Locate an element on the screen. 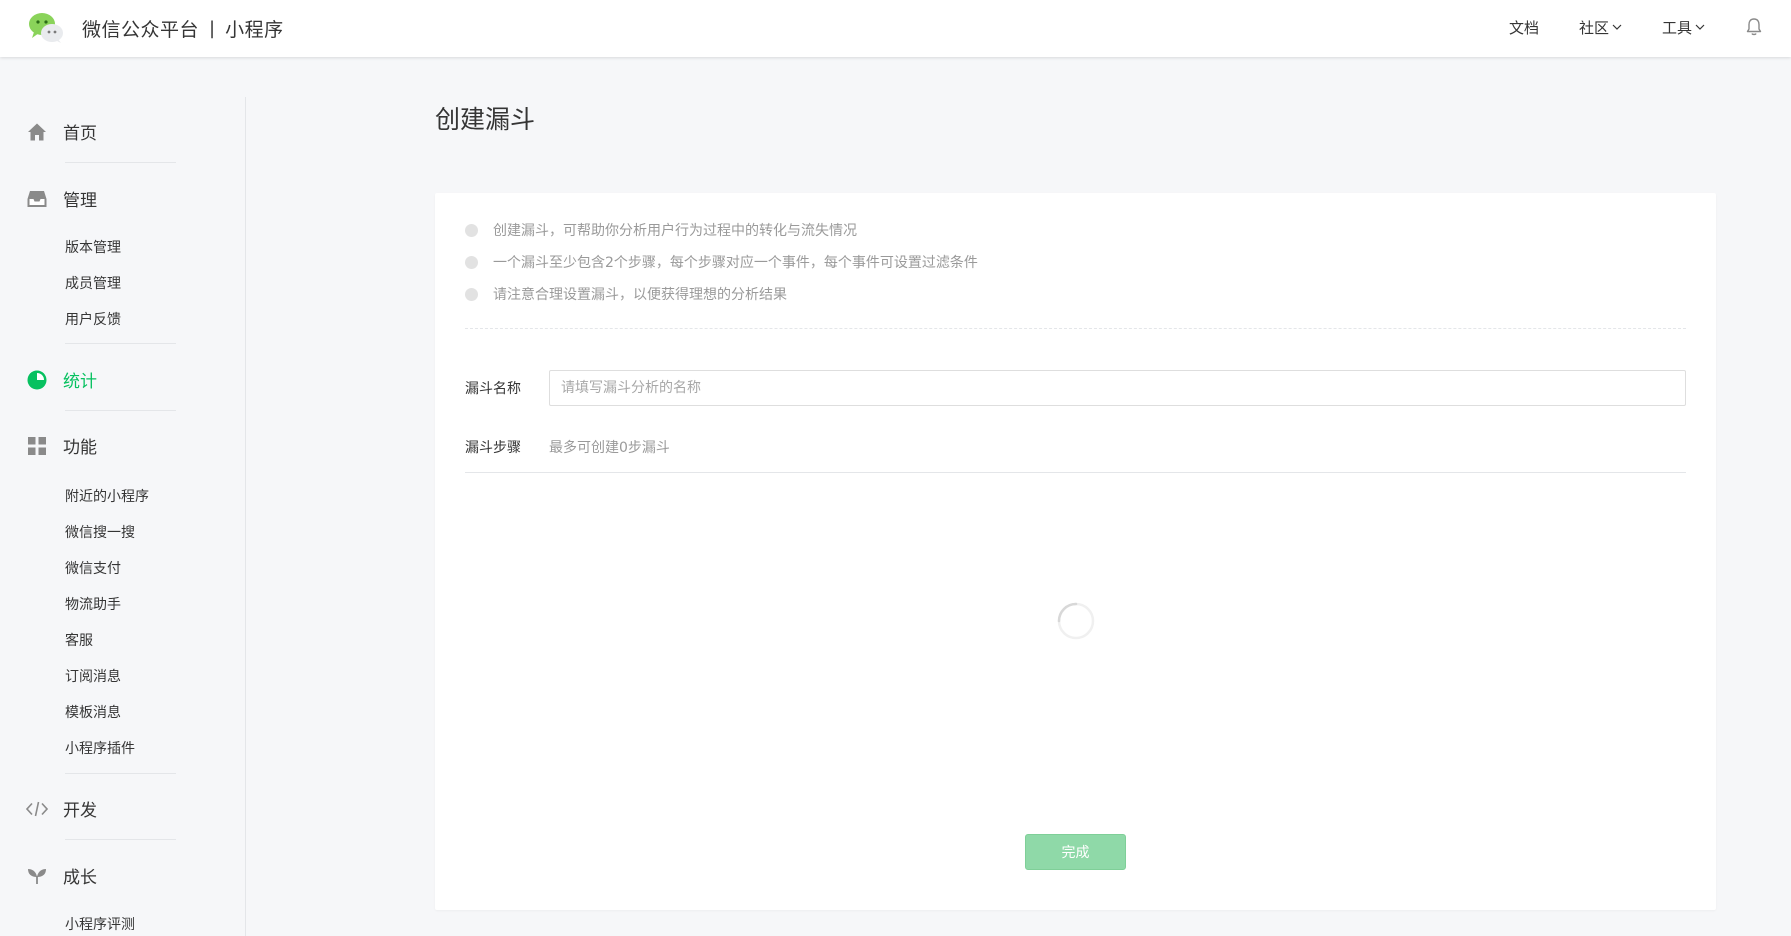 The width and height of the screenshot is (1791, 936). nav-docs: 文档 is located at coordinates (1524, 27).